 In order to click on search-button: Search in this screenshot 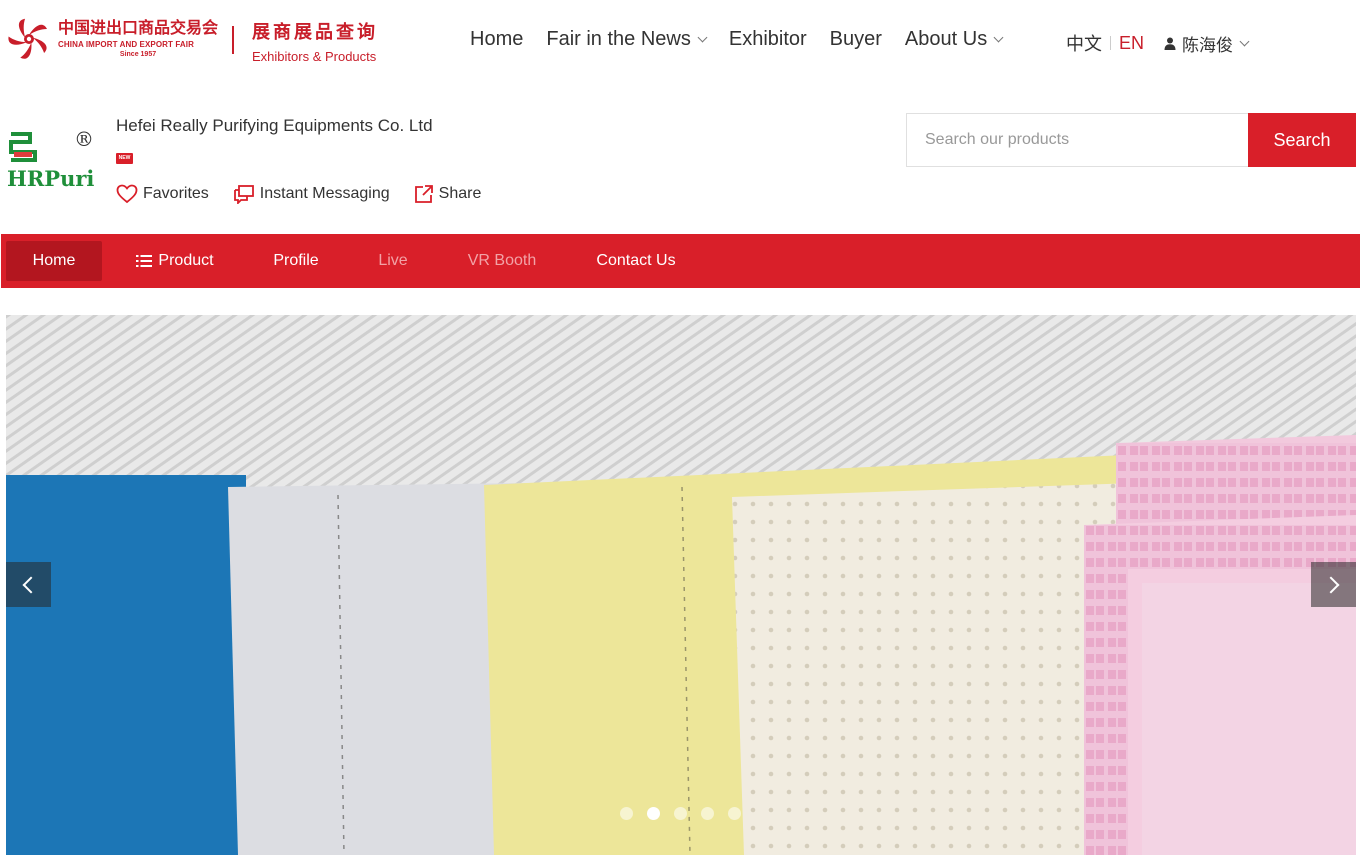, I will do `click(1302, 140)`.